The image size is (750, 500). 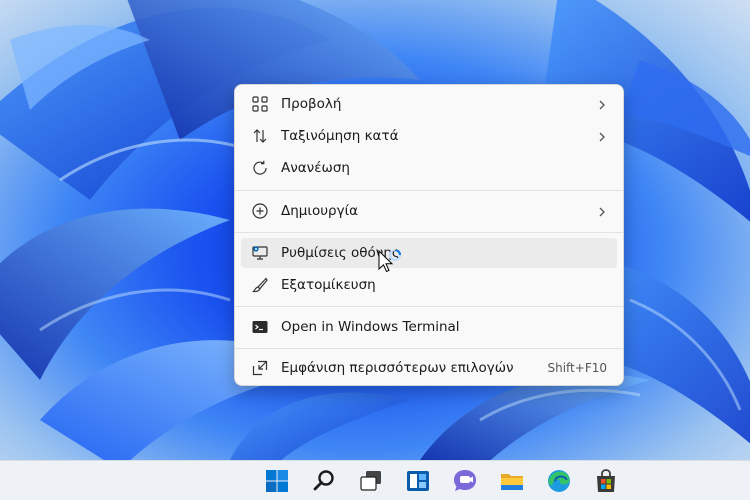 I want to click on menu-item-new: Δημιουργία, so click(x=429, y=211).